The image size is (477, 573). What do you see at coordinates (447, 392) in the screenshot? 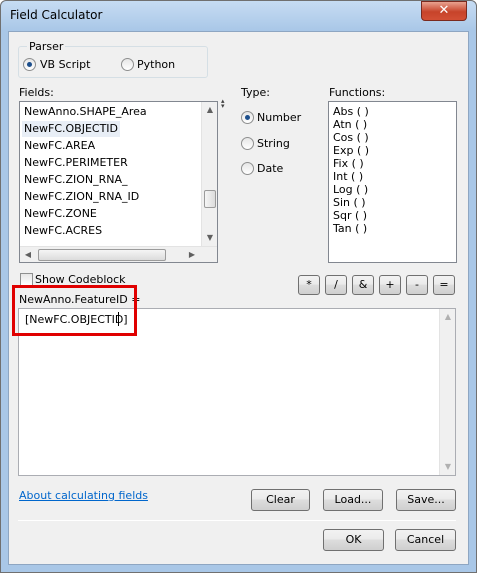
I see `expression-vertical-scrollbar: ▲ ▼` at bounding box center [447, 392].